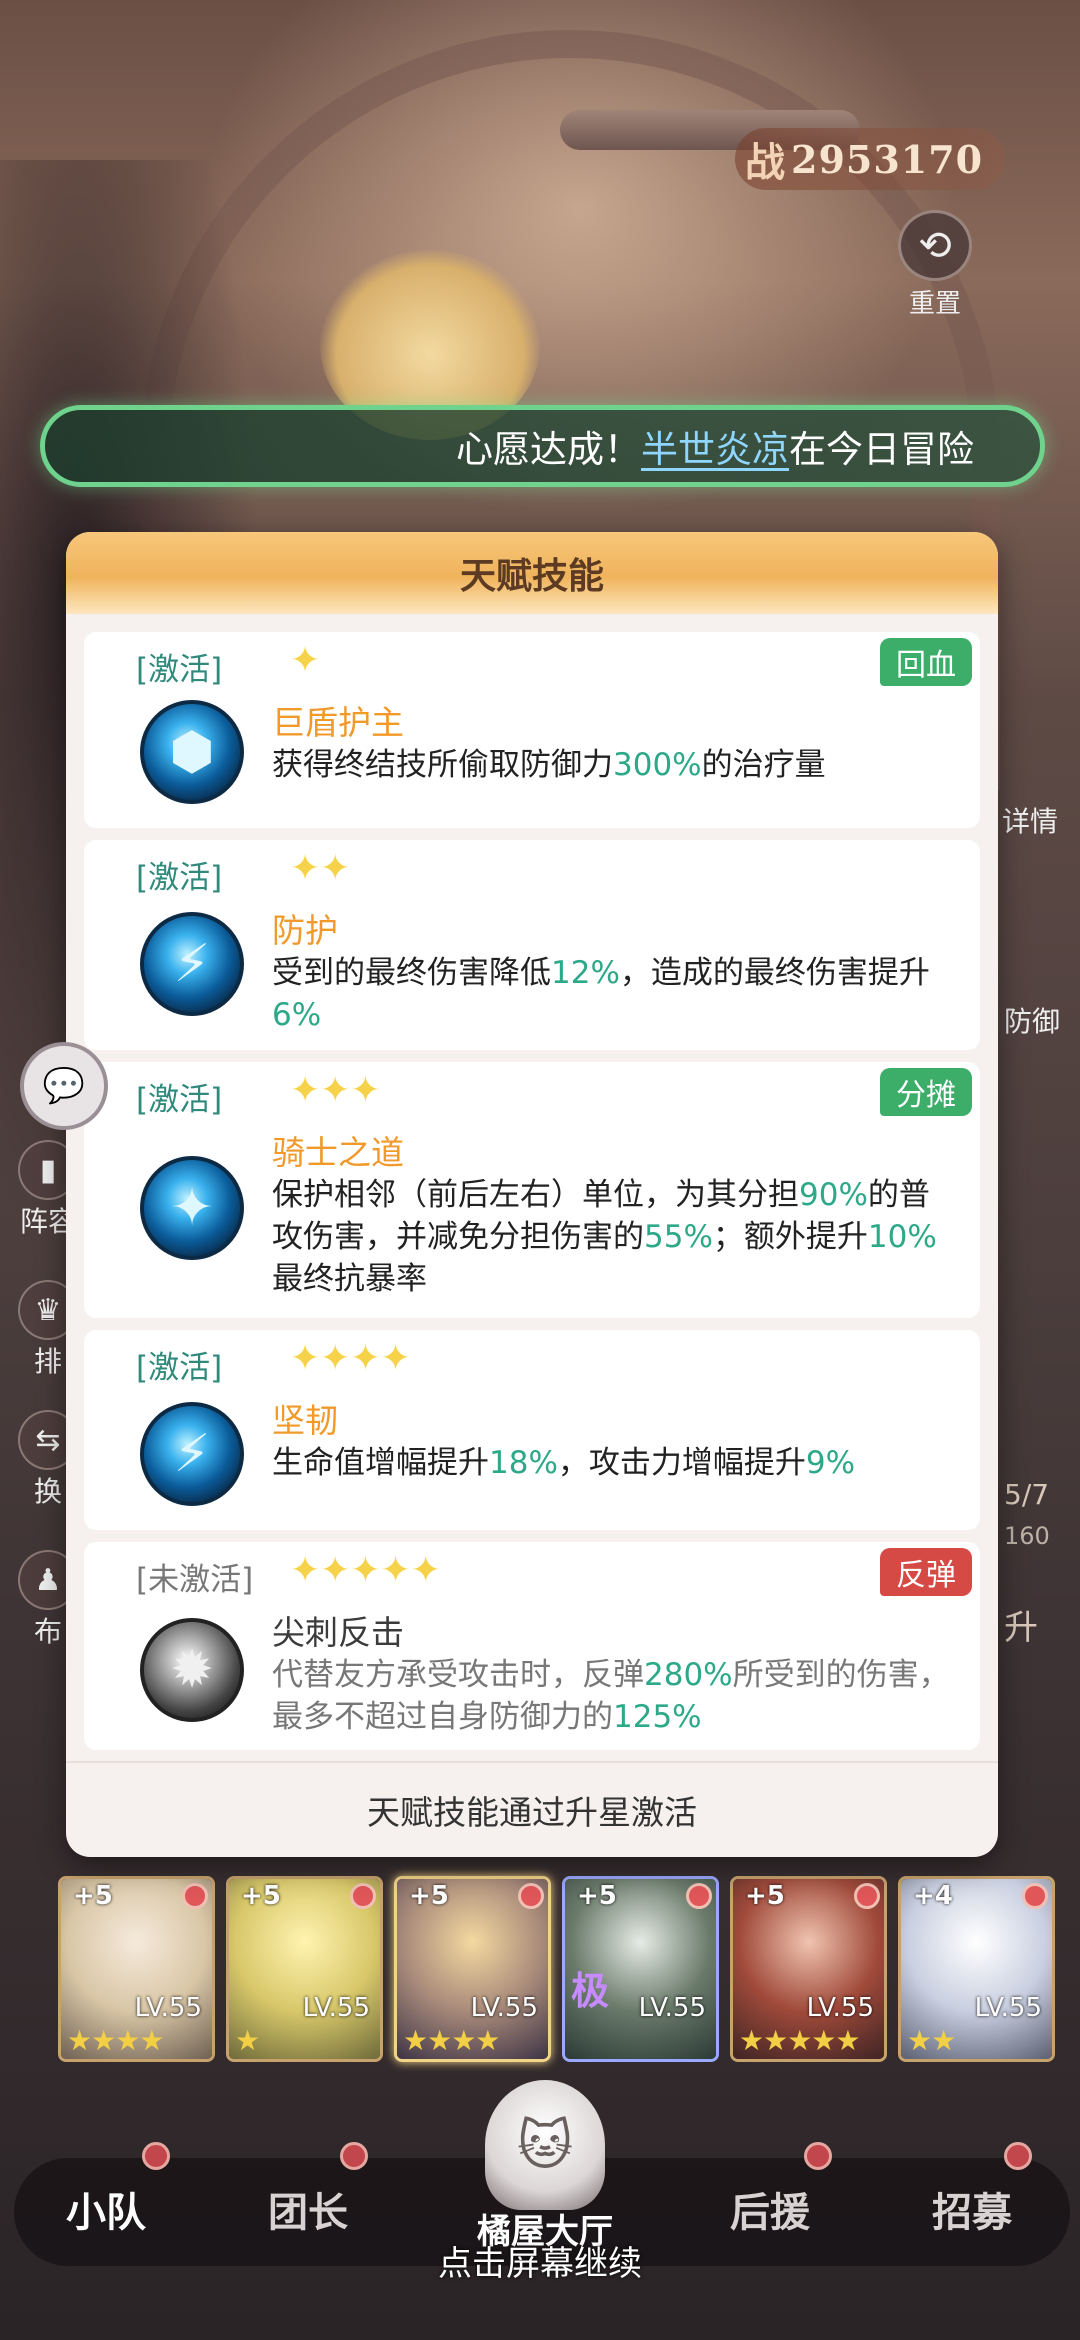 This screenshot has height=2340, width=1080. Describe the element at coordinates (800, 2040) in the screenshot. I see `hero-stars: ★★★★★` at that location.